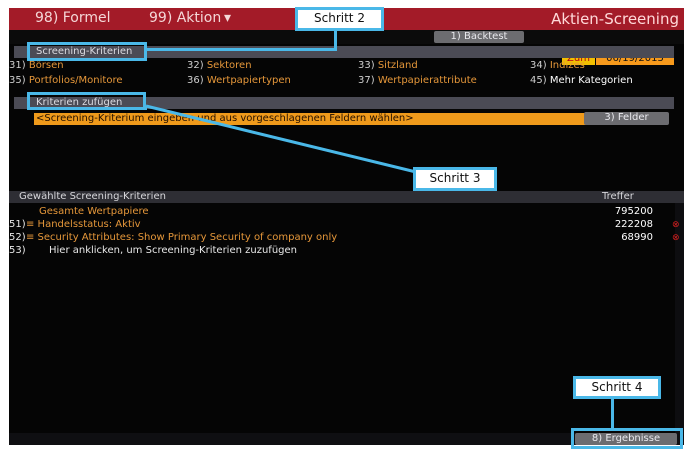 Image resolution: width=684 pixels, height=449 pixels. I want to click on callout-schritt-3: Schritt 3, so click(455, 179).